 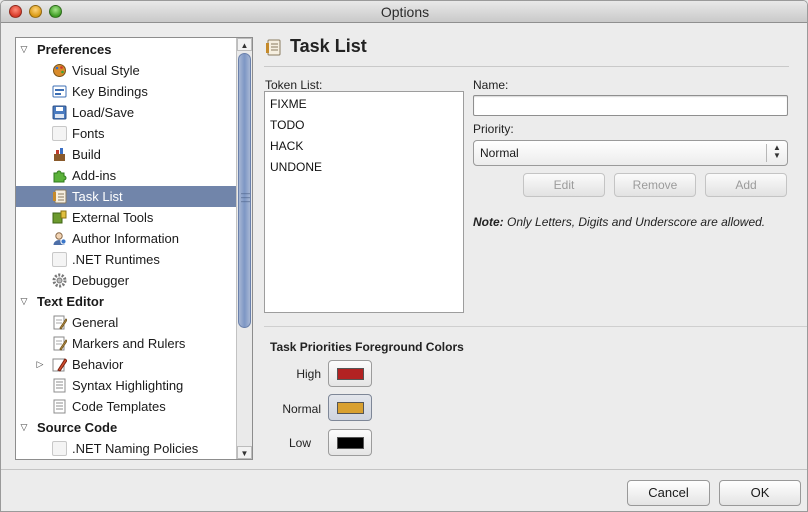 I want to click on tree-item: Markers and Rulers, so click(x=126, y=343).